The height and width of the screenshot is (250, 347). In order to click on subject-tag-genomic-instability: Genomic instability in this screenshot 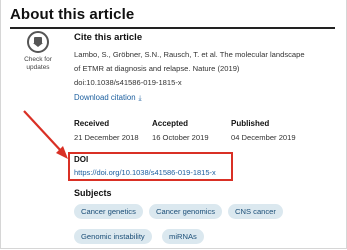, I will do `click(113, 236)`.